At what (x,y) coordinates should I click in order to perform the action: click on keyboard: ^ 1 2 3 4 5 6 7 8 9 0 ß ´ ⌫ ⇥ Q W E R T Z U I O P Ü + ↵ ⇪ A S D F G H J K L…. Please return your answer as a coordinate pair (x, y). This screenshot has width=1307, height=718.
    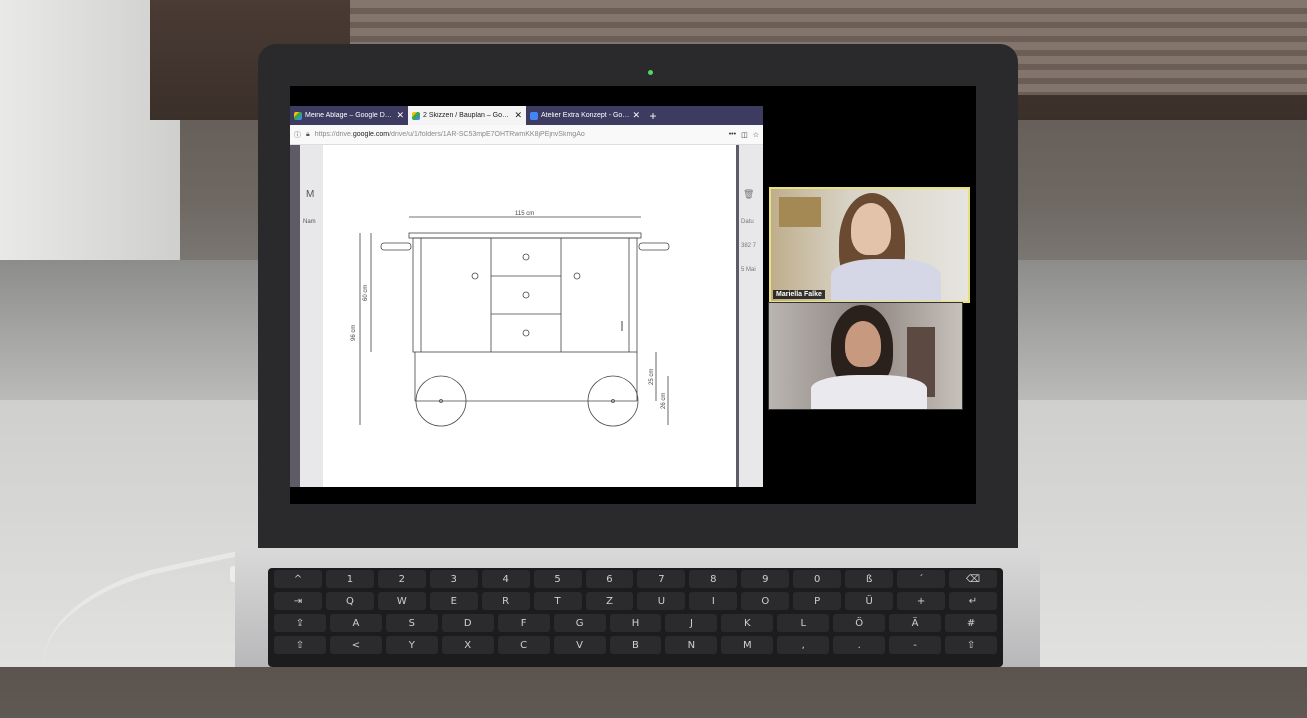
    Looking at the image, I should click on (635, 617).